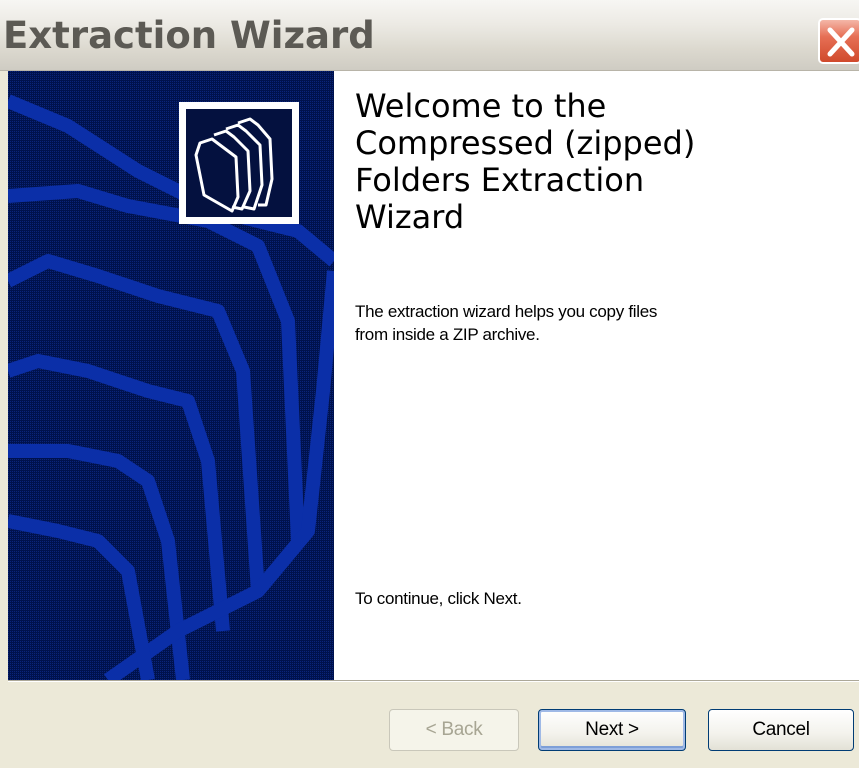 This screenshot has width=859, height=768. I want to click on heading-line: Compressed (zipped), so click(525, 143).